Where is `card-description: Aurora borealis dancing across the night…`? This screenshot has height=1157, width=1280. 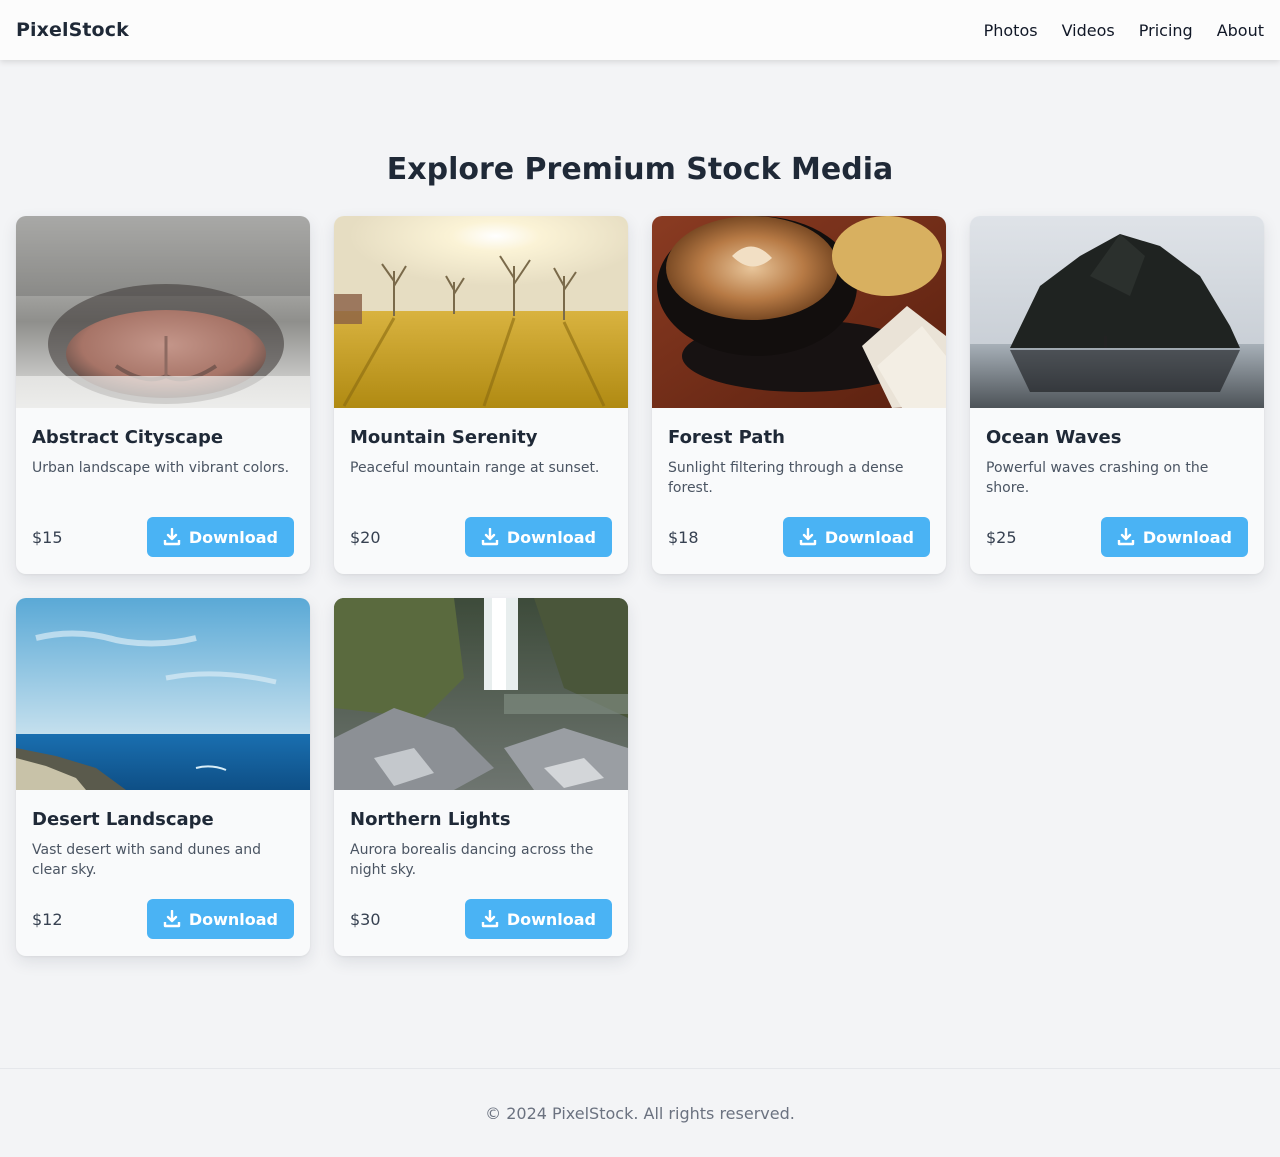
card-description: Aurora borealis dancing across the night… is located at coordinates (472, 860).